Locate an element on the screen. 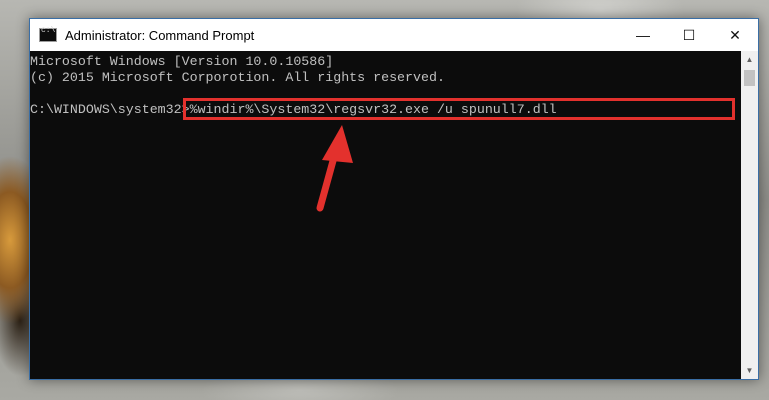  close-icon: ✕ is located at coordinates (735, 35).